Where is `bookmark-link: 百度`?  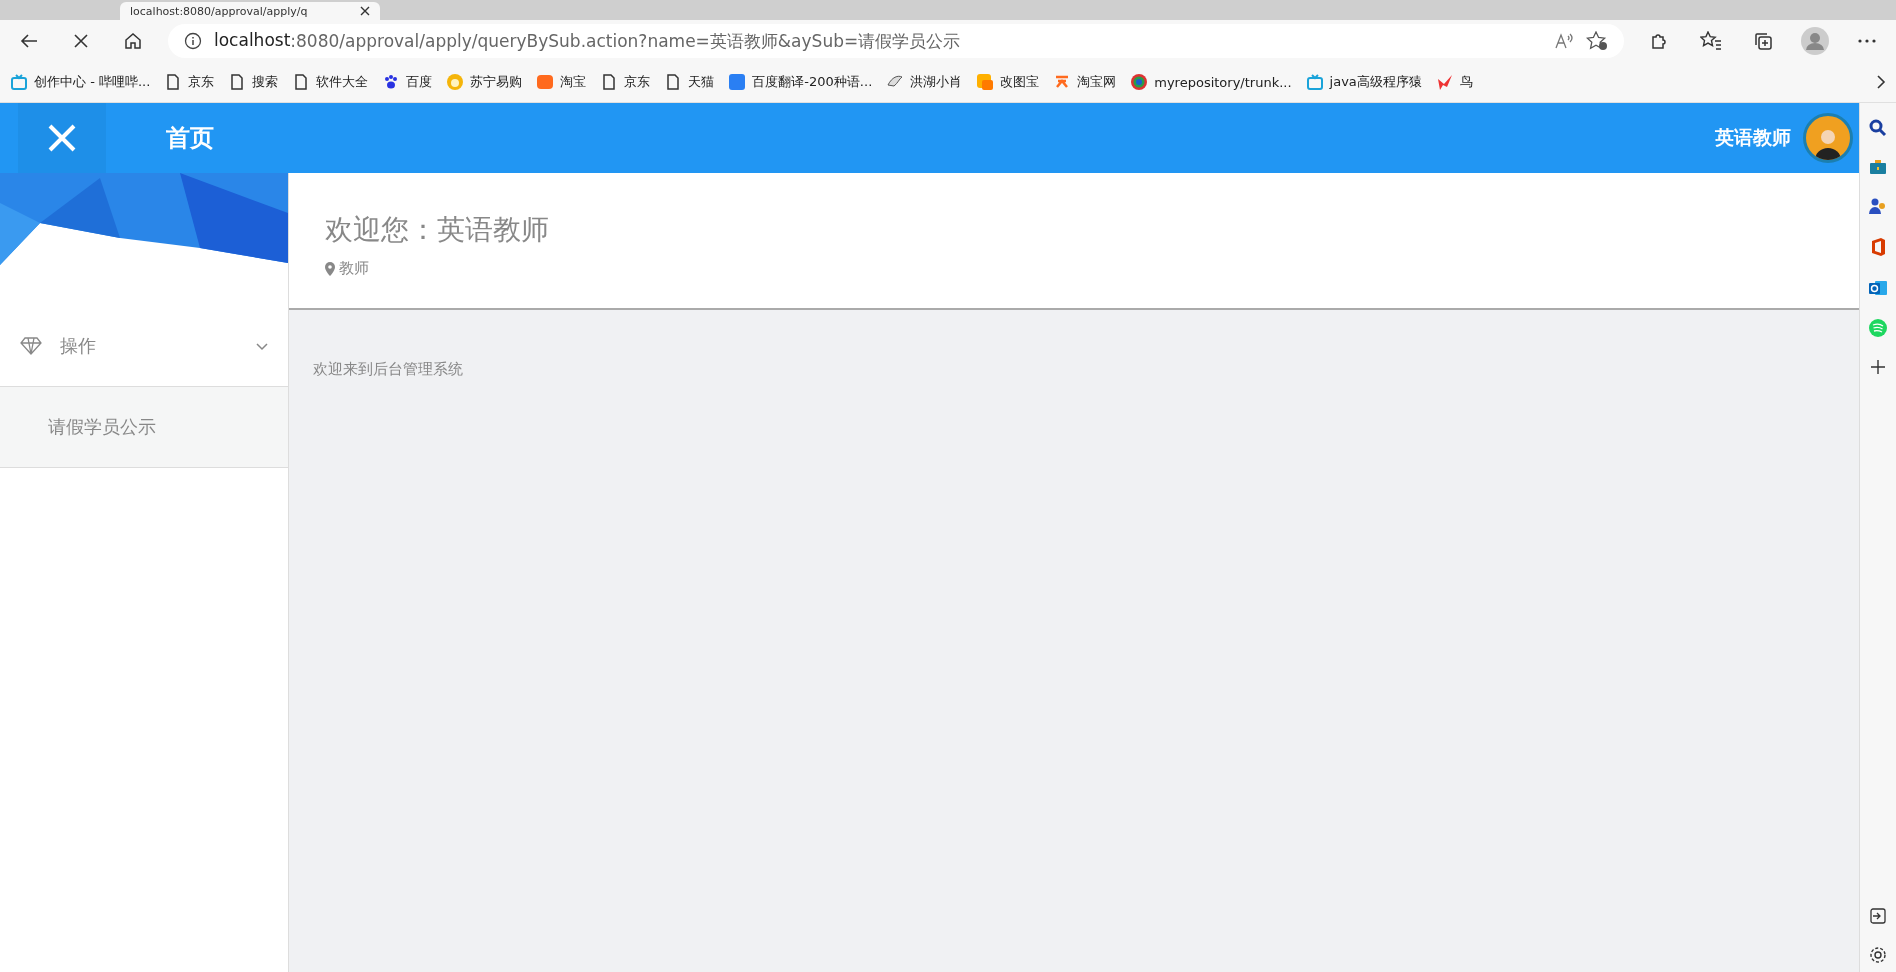 bookmark-link: 百度 is located at coordinates (407, 82).